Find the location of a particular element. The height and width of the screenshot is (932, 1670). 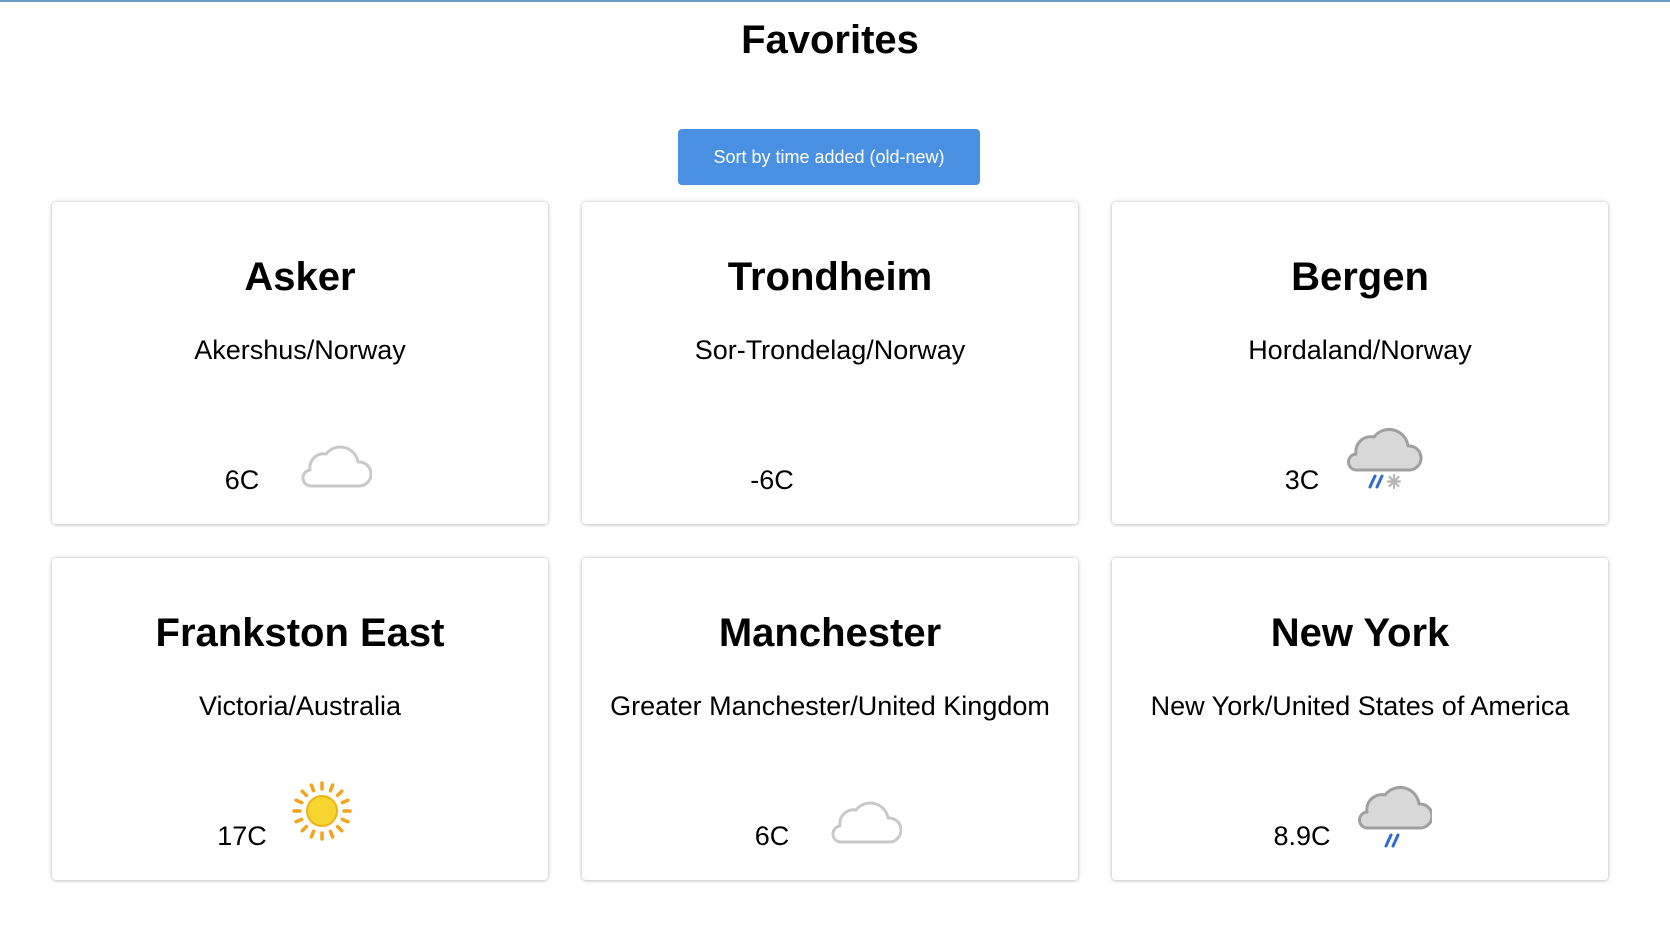

city-region: Sor-Trondelag/Norway is located at coordinates (830, 350).